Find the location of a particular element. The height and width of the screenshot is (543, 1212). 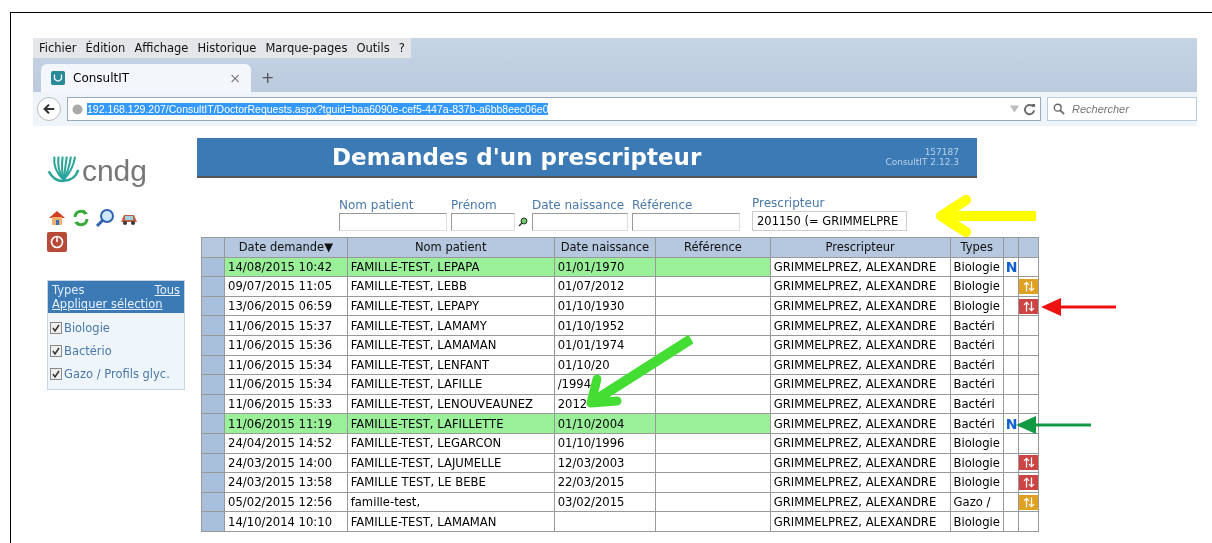

table-cell: 2012 is located at coordinates (605, 404).